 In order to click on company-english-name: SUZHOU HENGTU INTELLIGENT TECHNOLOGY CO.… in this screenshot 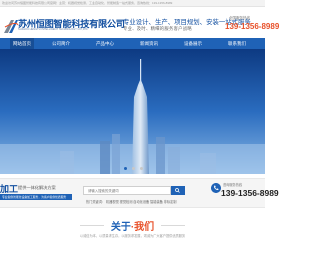, I will do `click(53, 29)`.